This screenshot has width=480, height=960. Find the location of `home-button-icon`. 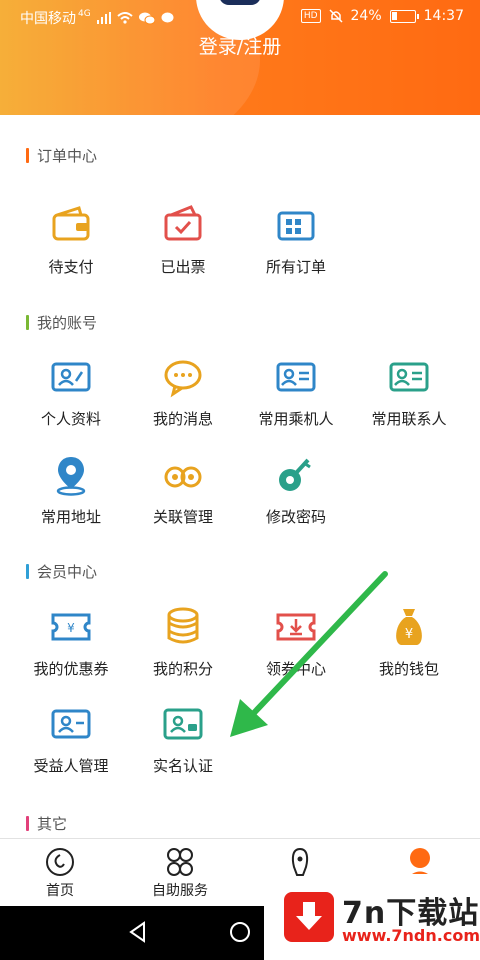

home-button-icon is located at coordinates (240, 932).